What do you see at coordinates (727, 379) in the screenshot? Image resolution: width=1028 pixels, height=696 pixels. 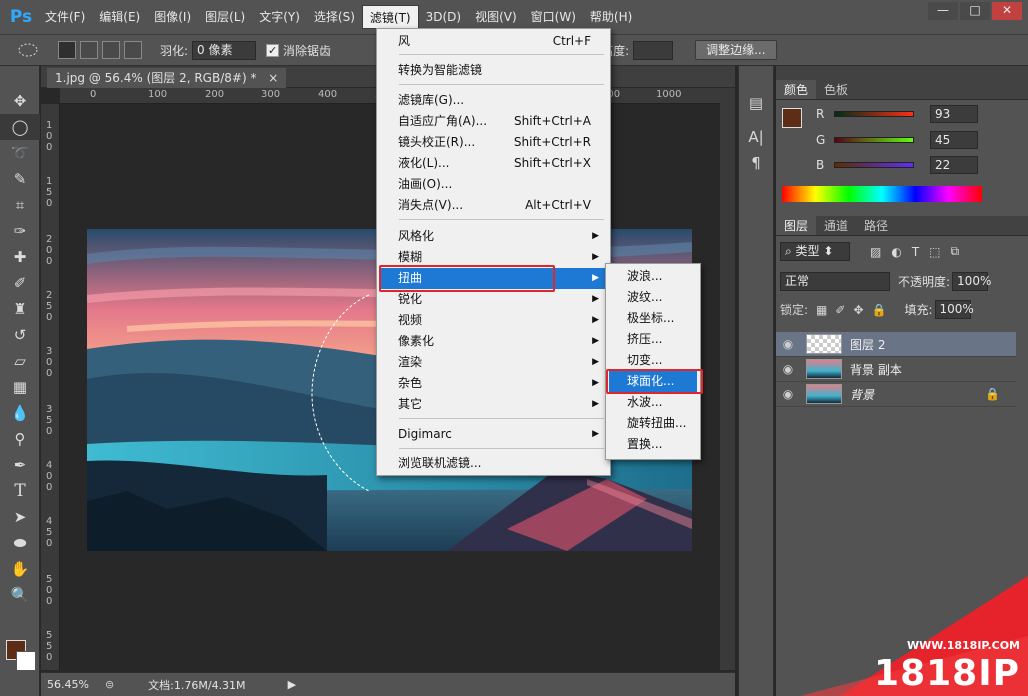 I see `vertical-scrollbar` at bounding box center [727, 379].